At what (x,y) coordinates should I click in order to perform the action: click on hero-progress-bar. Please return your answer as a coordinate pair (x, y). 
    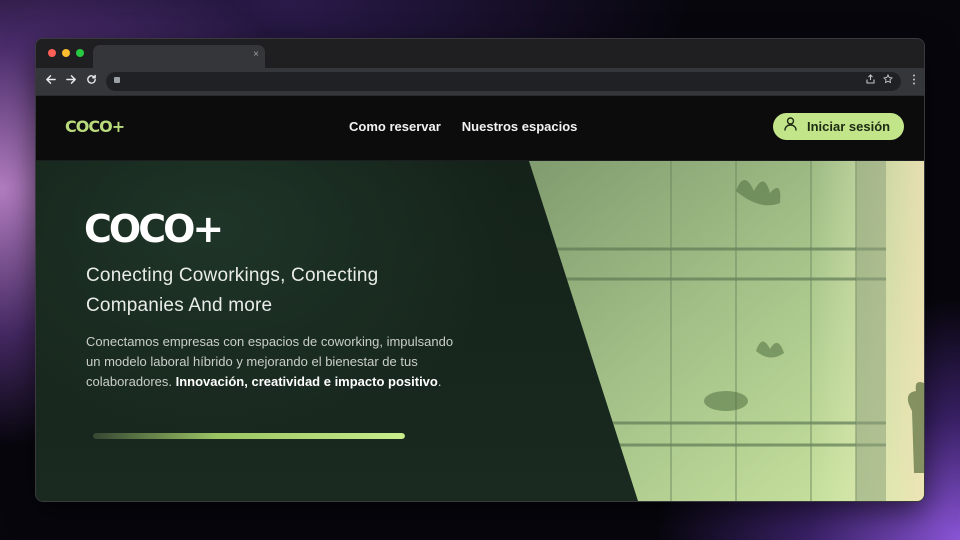
    Looking at the image, I should click on (249, 436).